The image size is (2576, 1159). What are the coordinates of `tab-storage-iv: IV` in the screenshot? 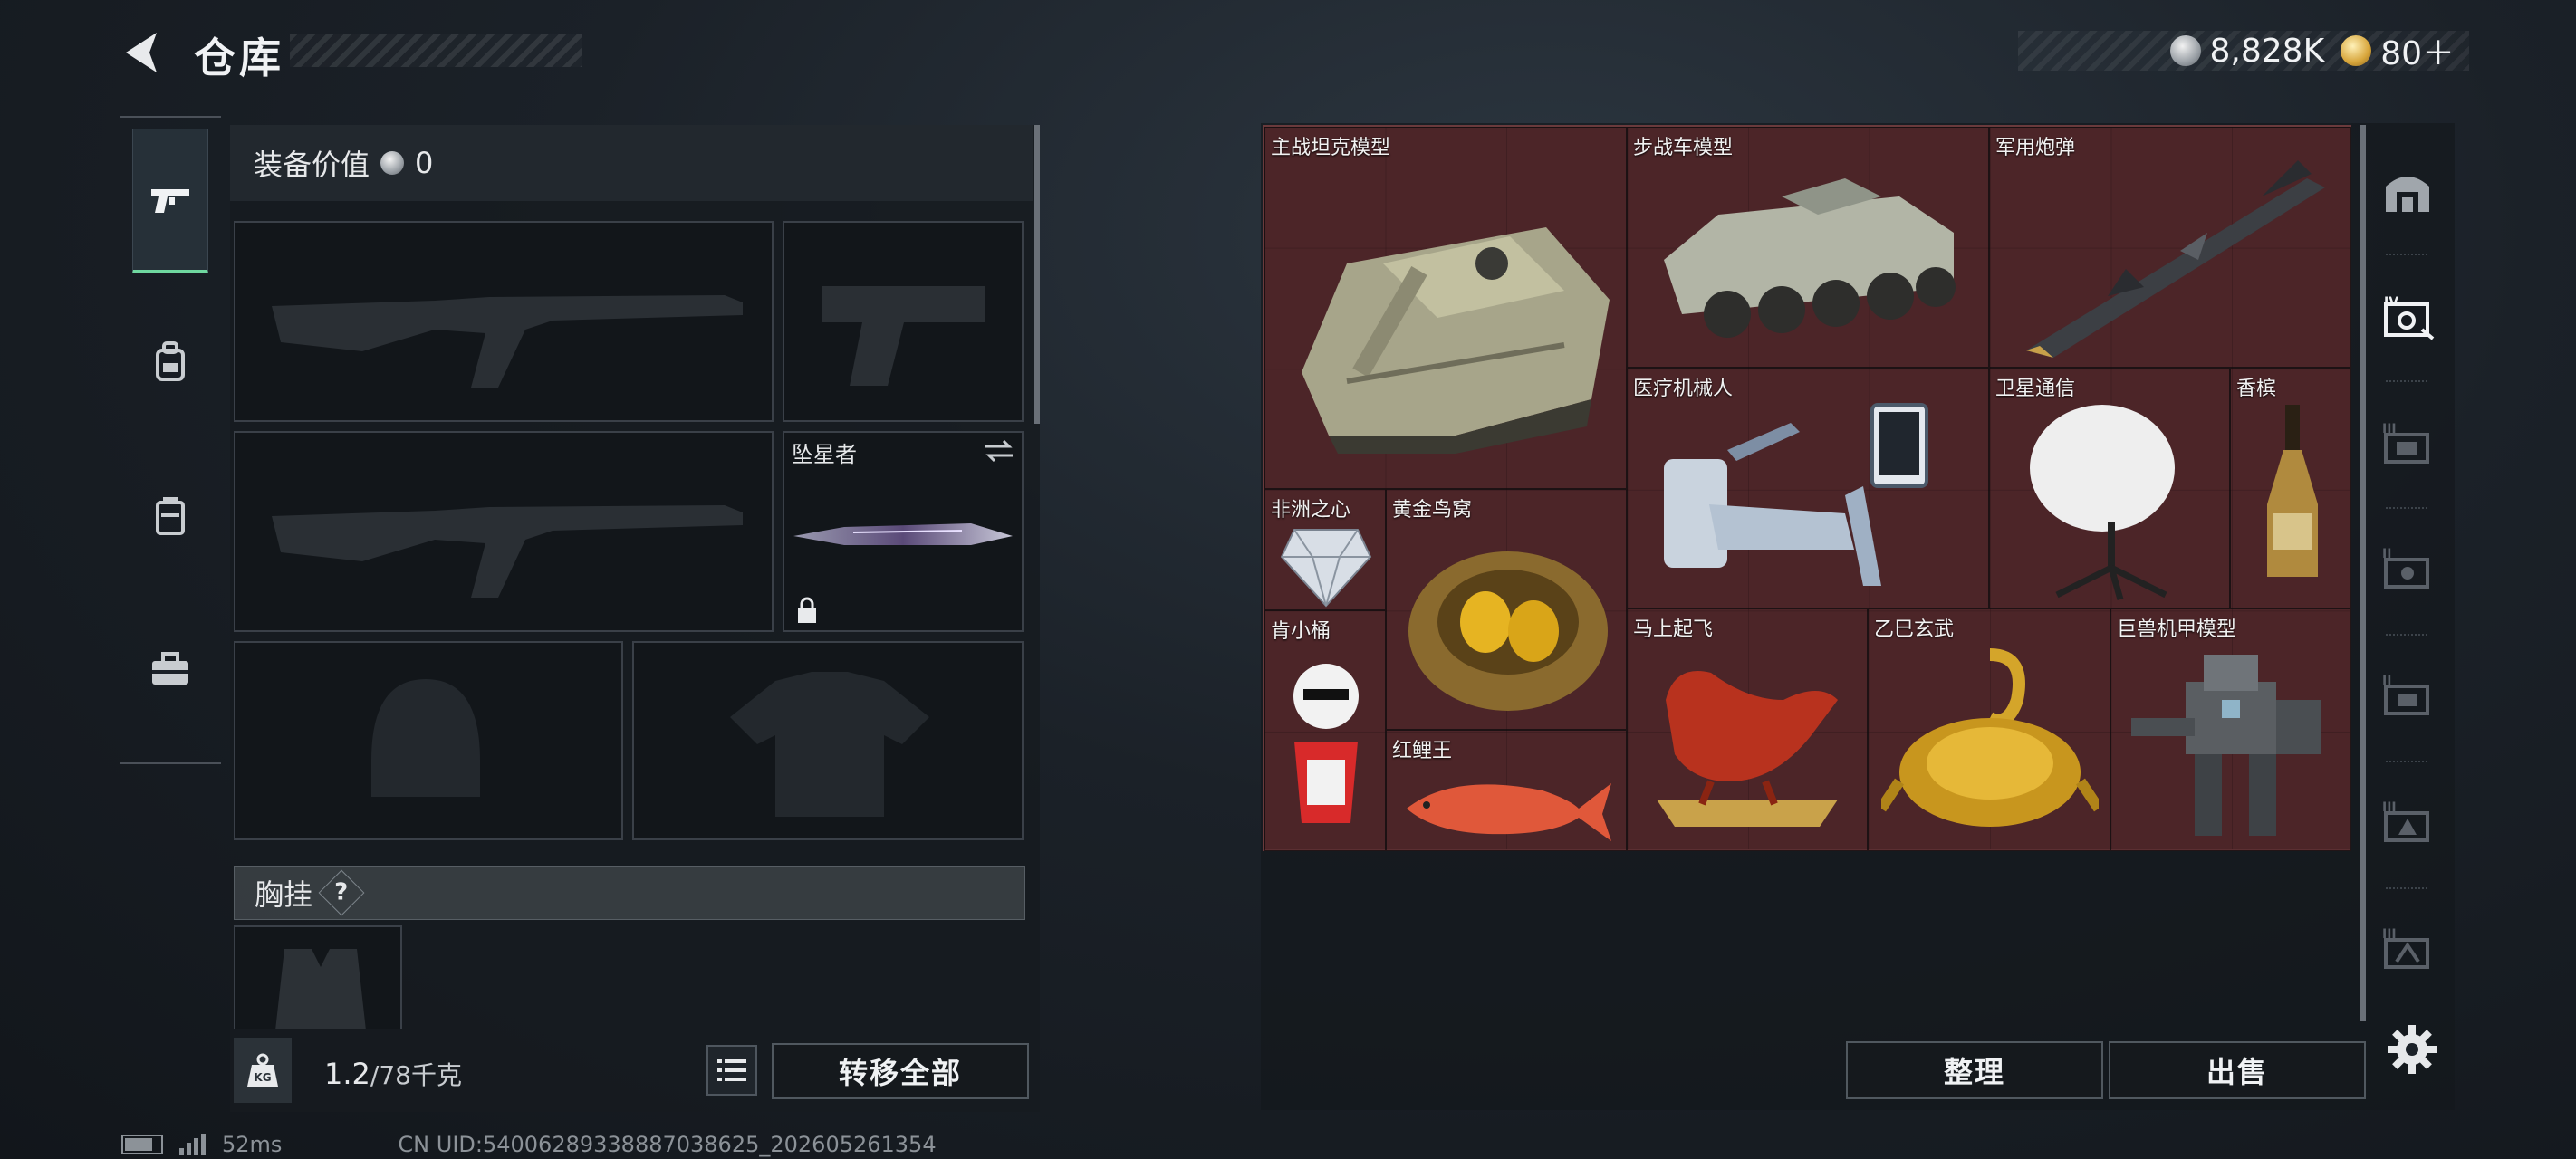 It's located at (2407, 317).